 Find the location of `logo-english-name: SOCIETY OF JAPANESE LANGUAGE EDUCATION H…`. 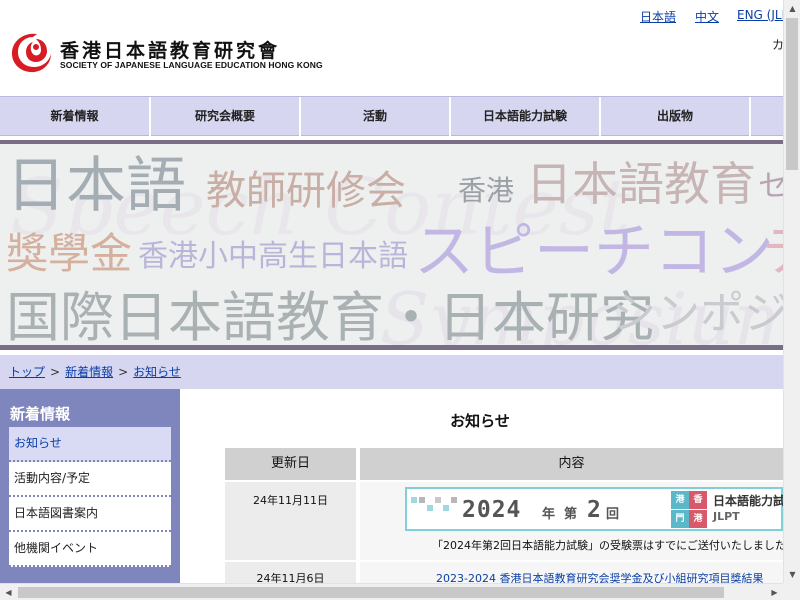

logo-english-name: SOCIETY OF JAPANESE LANGUAGE EDUCATION H… is located at coordinates (191, 65).